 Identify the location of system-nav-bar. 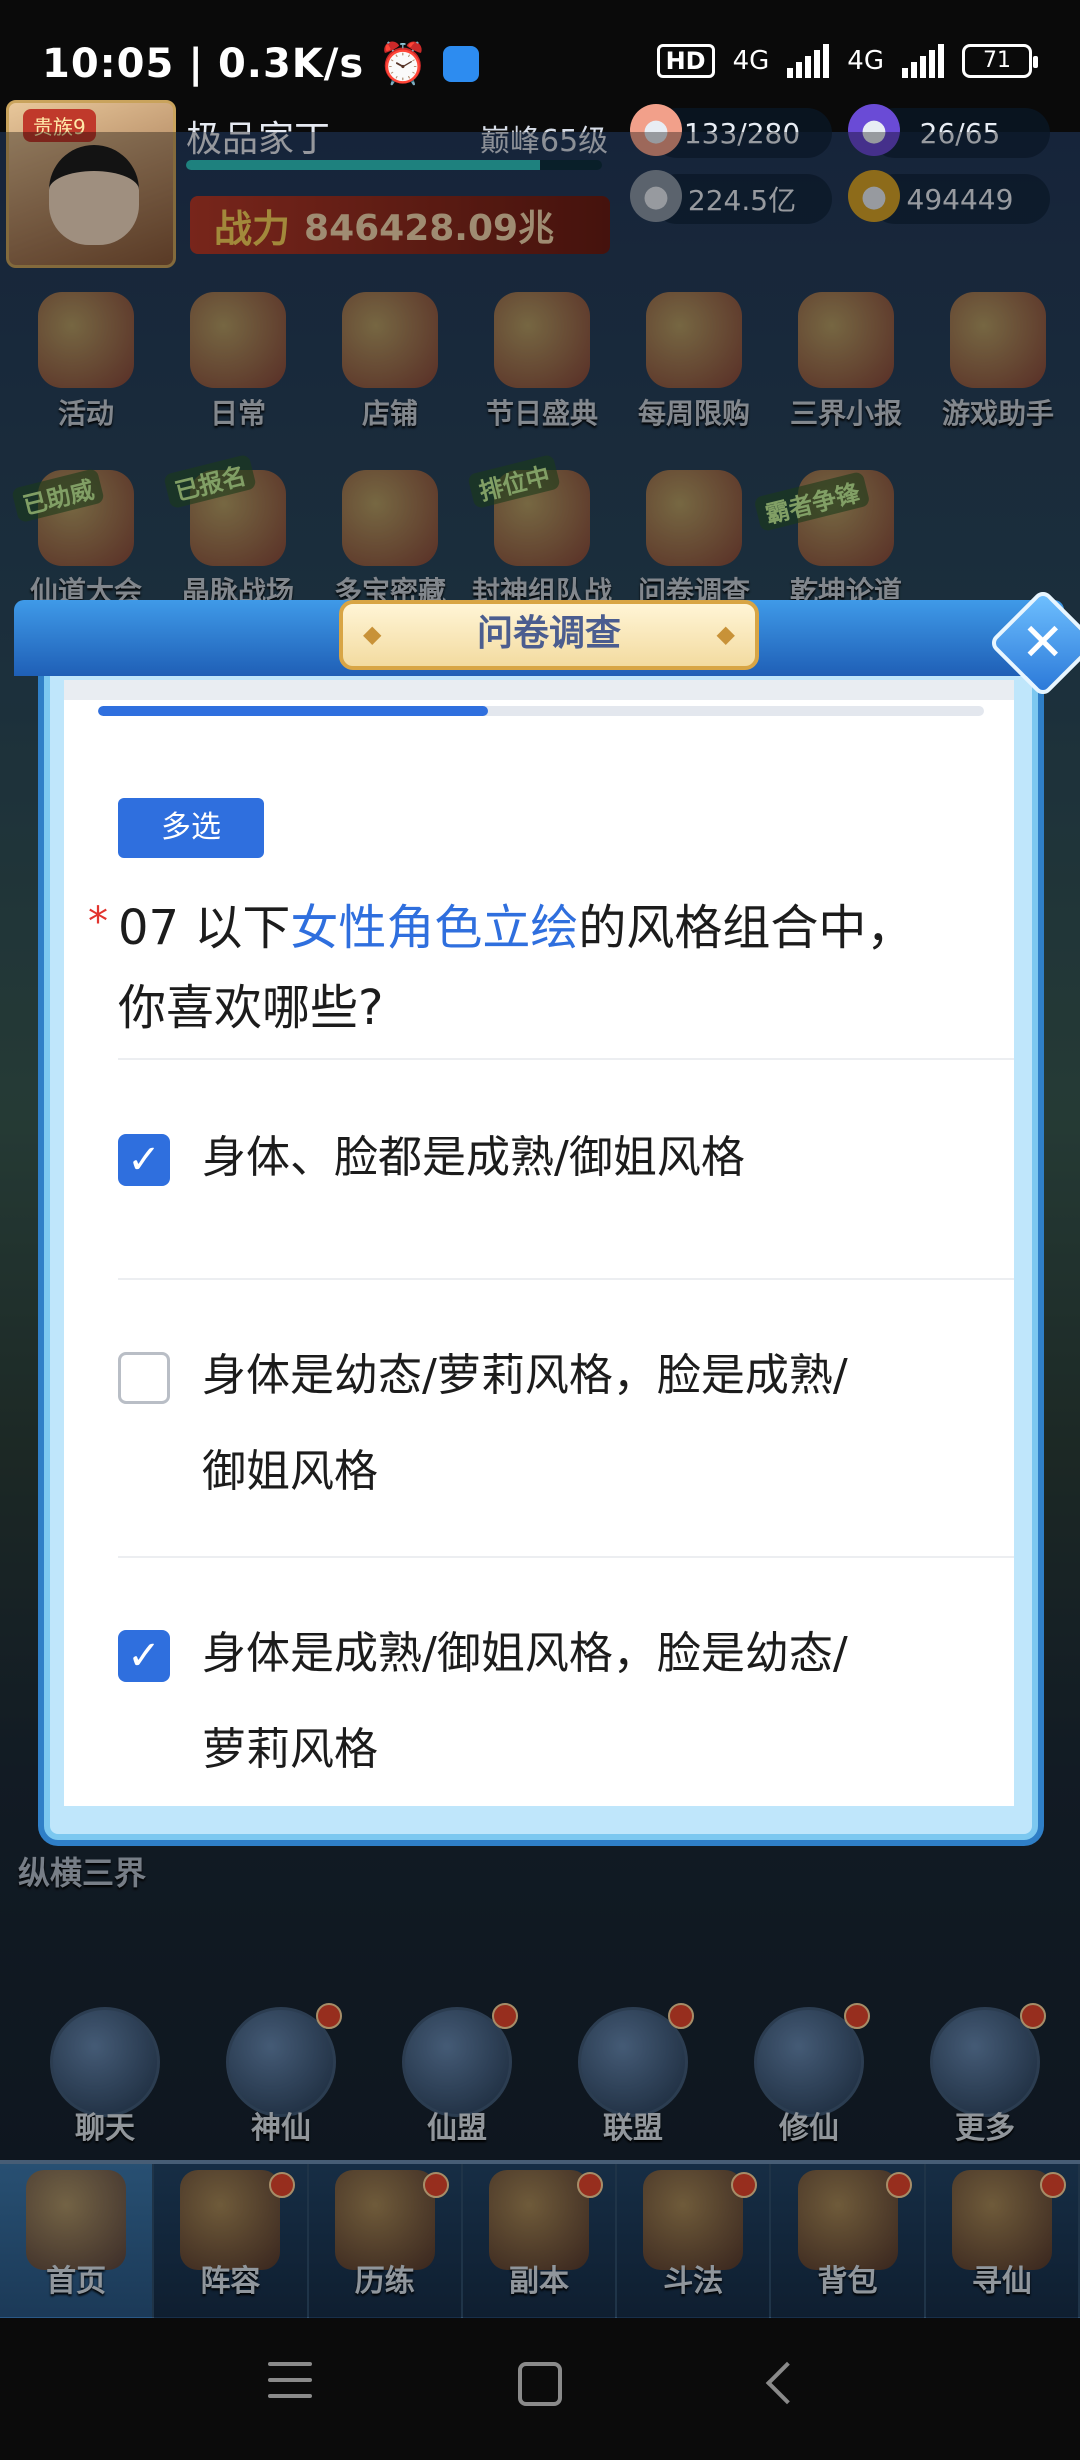
(540, 2389).